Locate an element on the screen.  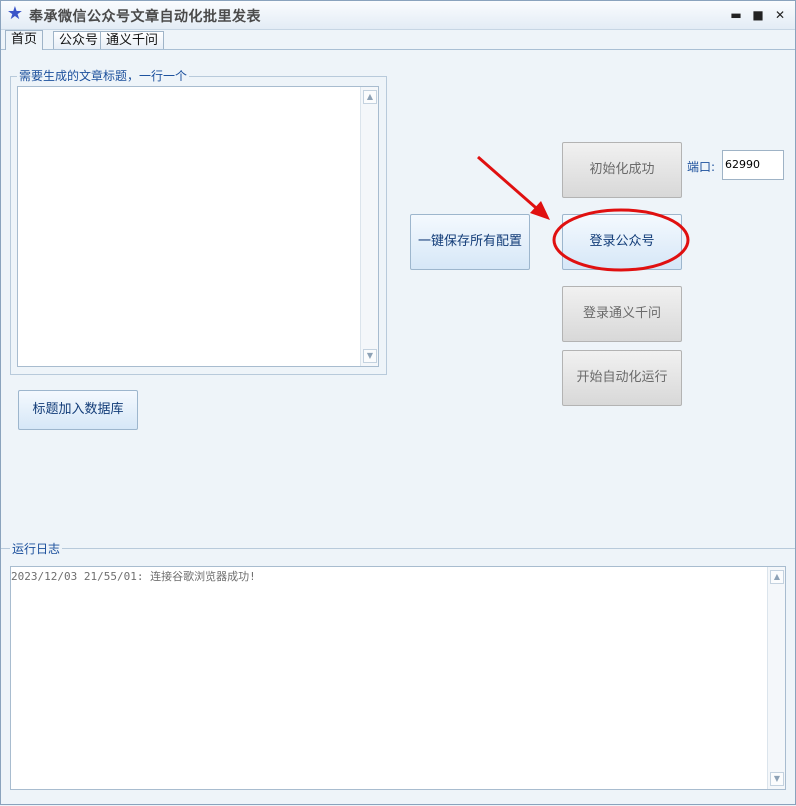
title-bar: ★ 奉承微信公众号文章自动化批里发表 ▬ ■ ✕ is located at coordinates (398, 15).